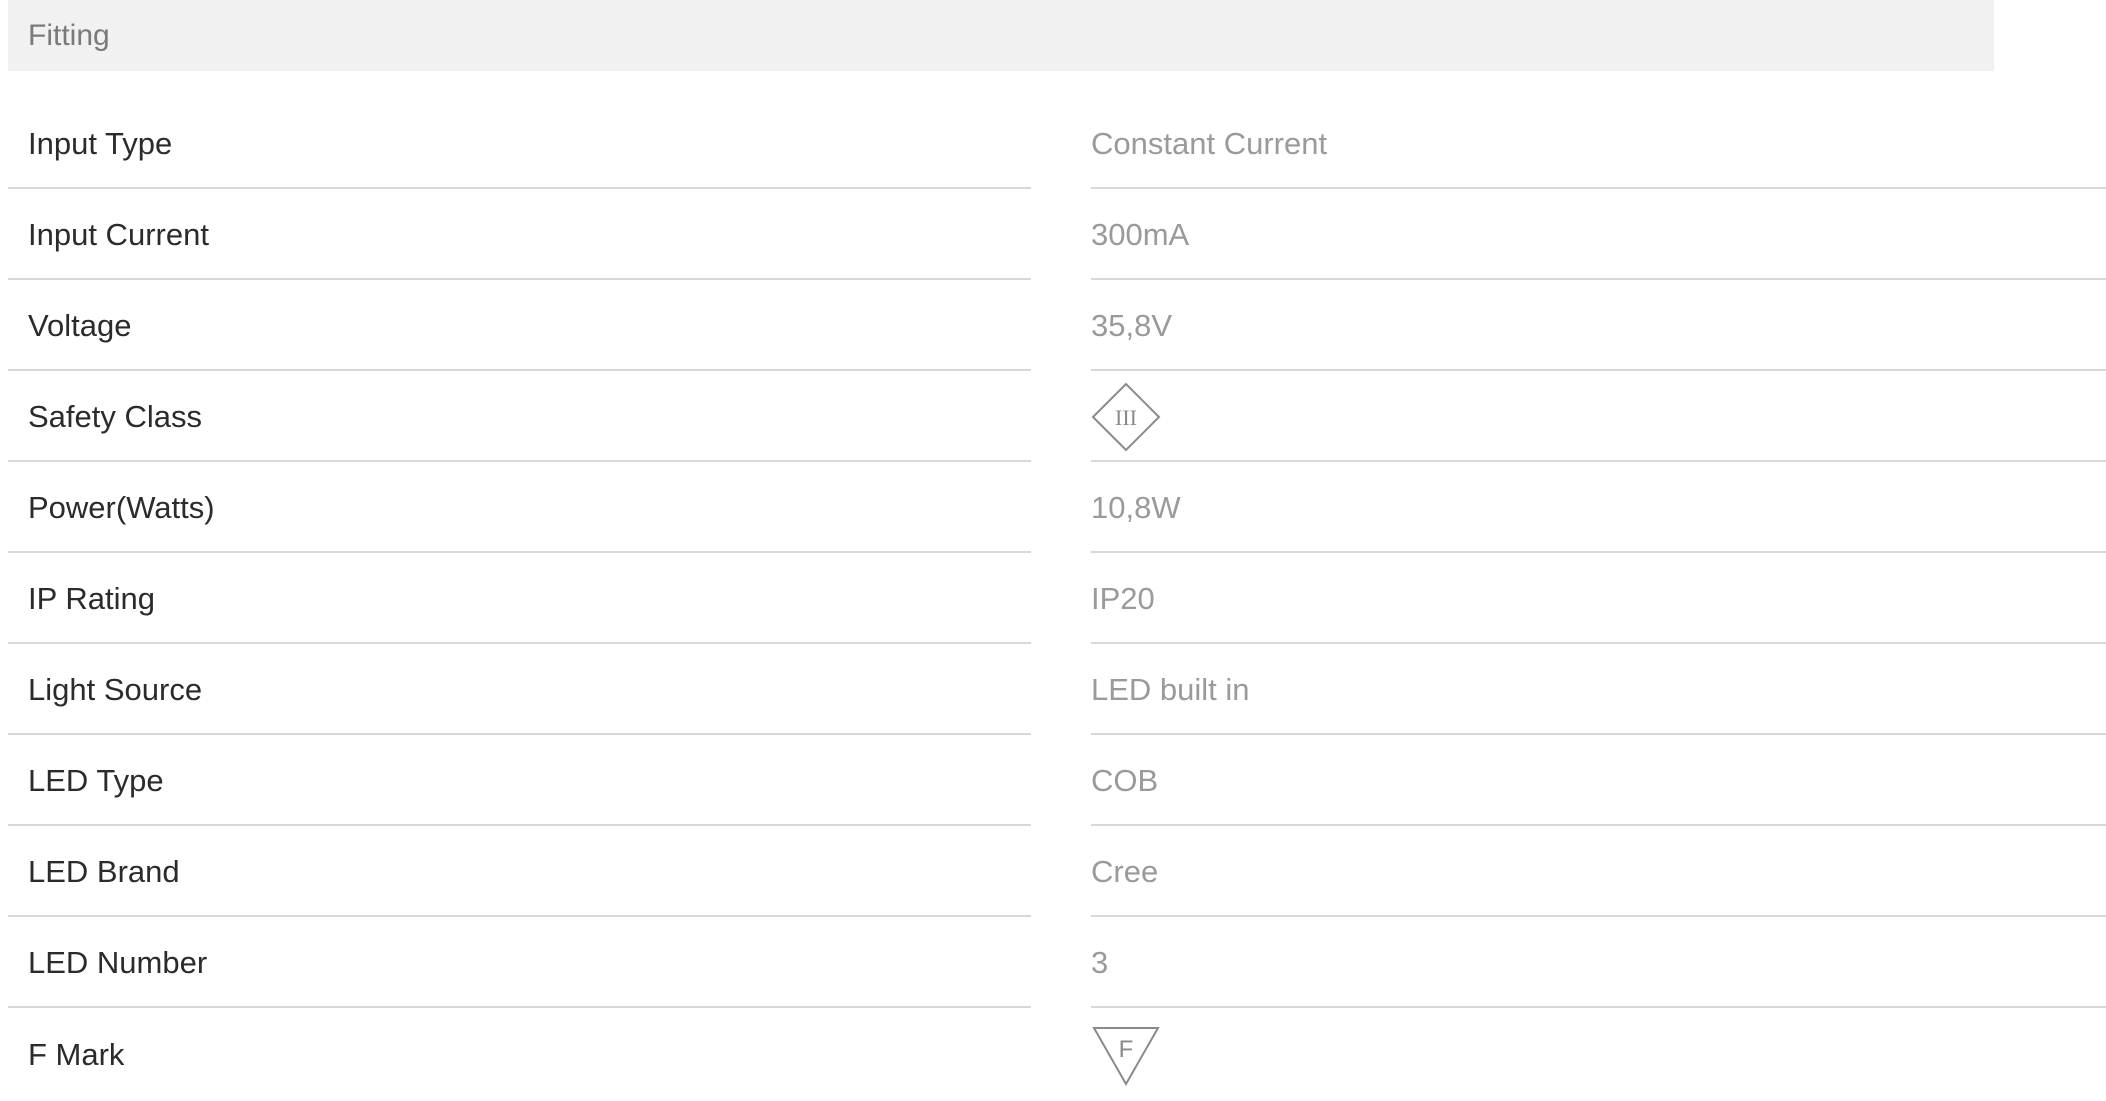  I want to click on spec-value: 300mA, so click(1598, 235).